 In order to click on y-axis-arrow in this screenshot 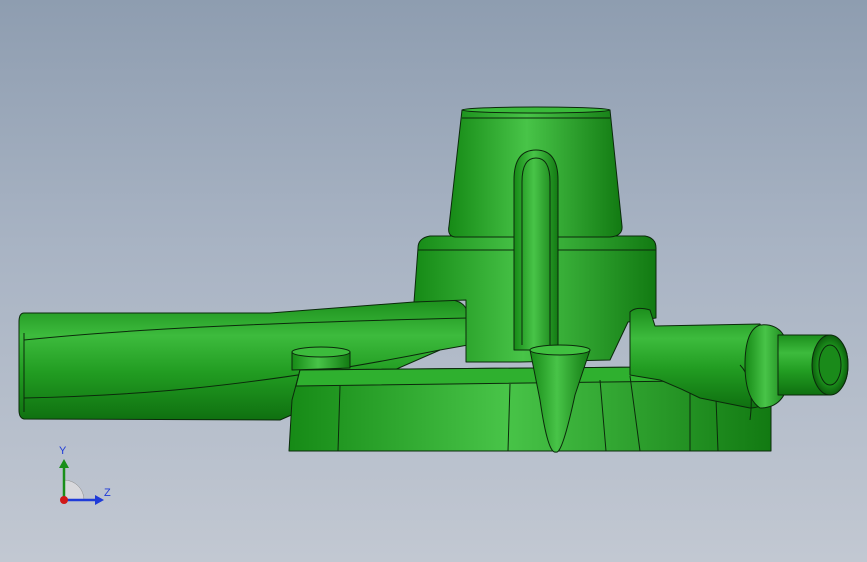, I will do `click(64, 463)`.